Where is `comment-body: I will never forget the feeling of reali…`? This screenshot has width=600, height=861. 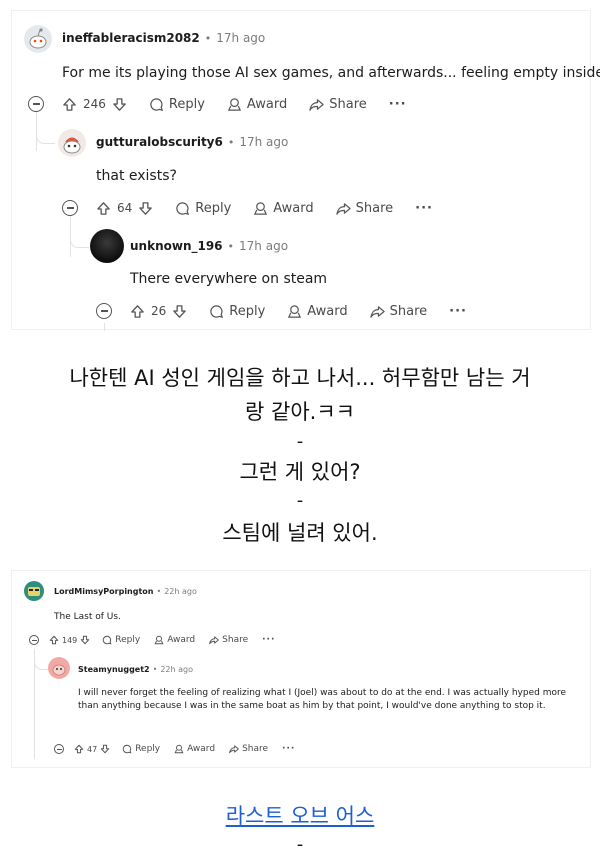 comment-body: I will never forget the feeling of reali… is located at coordinates (322, 699).